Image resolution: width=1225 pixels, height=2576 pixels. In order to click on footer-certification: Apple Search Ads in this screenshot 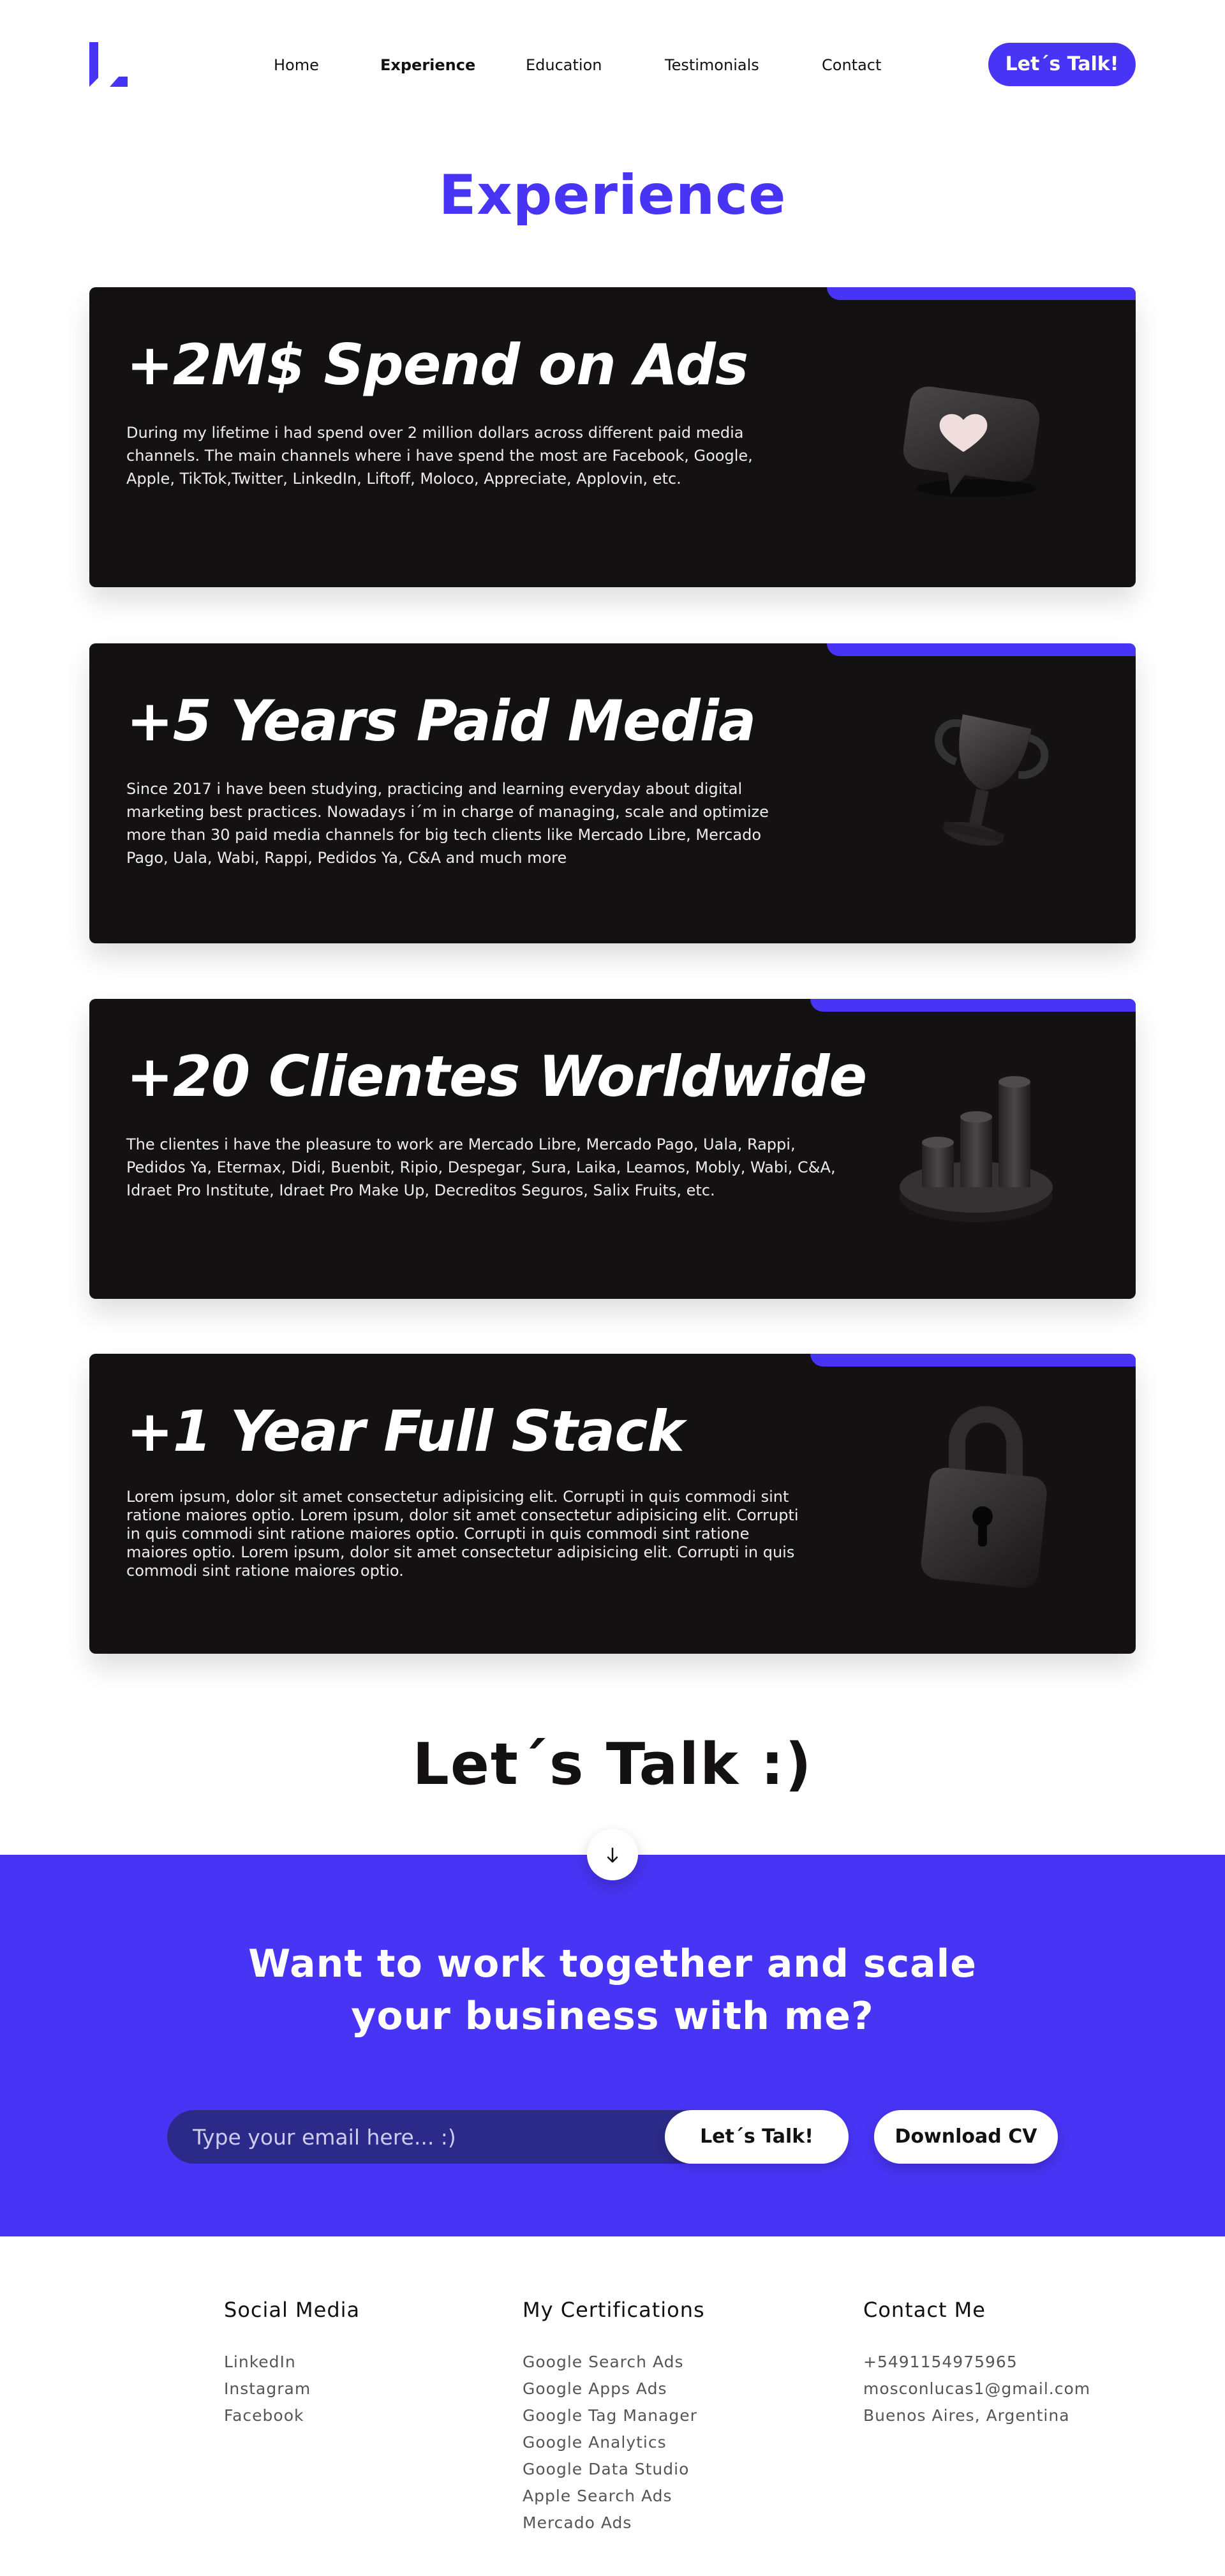, I will do `click(614, 2496)`.